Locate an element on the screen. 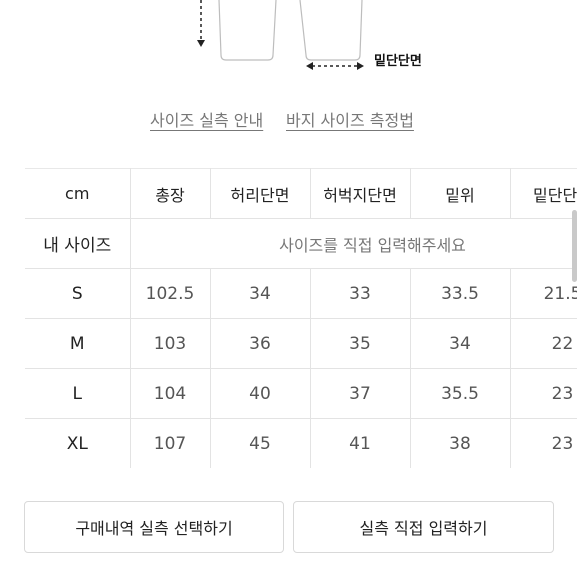 The width and height of the screenshot is (577, 577). direct-input-button: 실측 직접 입력하기 is located at coordinates (423, 527).